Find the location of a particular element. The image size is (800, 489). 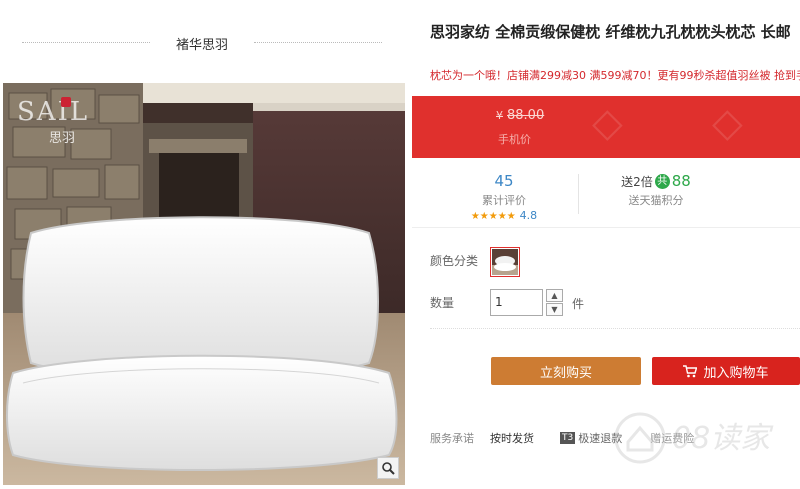

original-price: ¥88.00 is located at coordinates (520, 115).